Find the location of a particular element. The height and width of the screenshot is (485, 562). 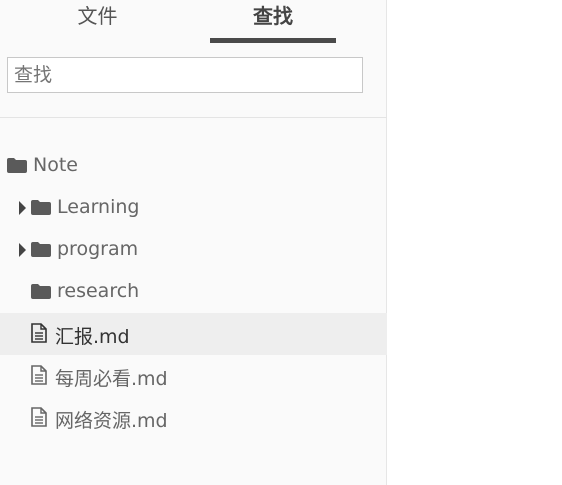

tab-files: 文件 is located at coordinates (97, 22).